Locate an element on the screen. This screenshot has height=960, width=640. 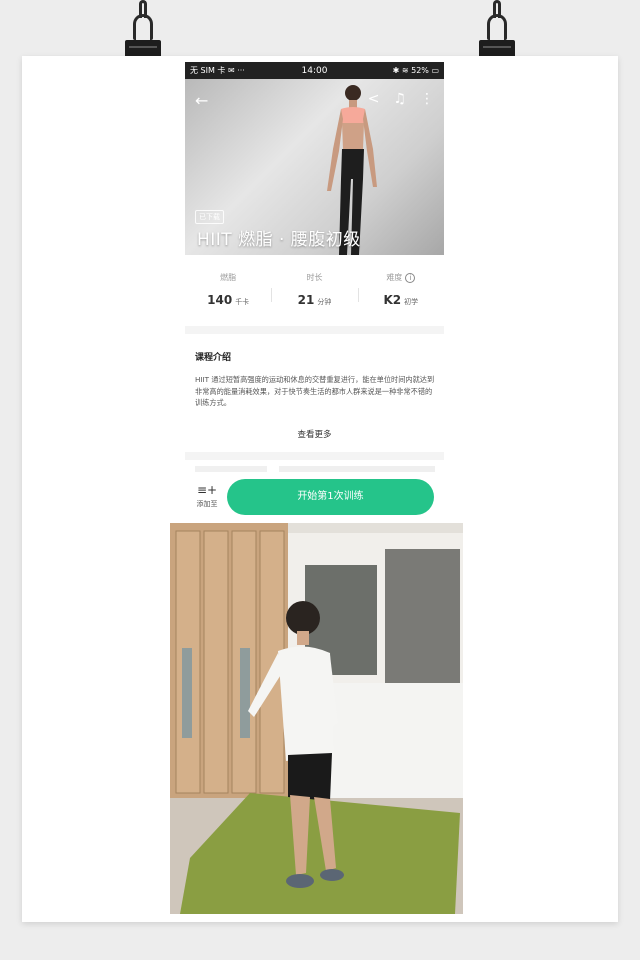
more-vertical-icon: ⋮ is located at coordinates (427, 99).